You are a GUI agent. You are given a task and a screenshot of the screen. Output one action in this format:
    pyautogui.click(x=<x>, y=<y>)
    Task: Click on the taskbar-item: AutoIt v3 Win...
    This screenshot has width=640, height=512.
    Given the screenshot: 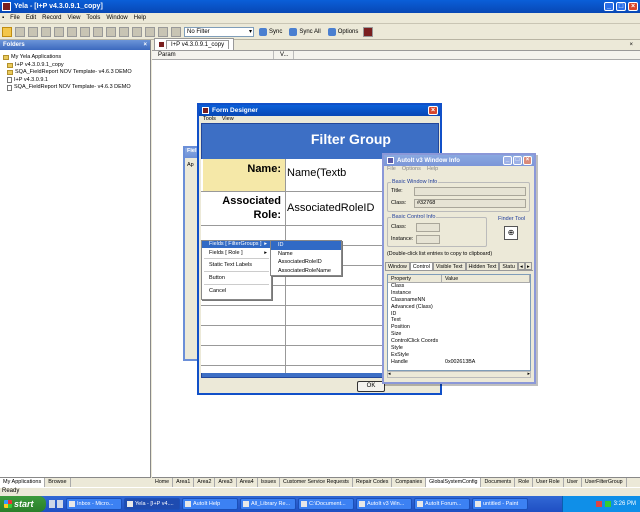 What is the action you would take?
    pyautogui.click(x=384, y=504)
    